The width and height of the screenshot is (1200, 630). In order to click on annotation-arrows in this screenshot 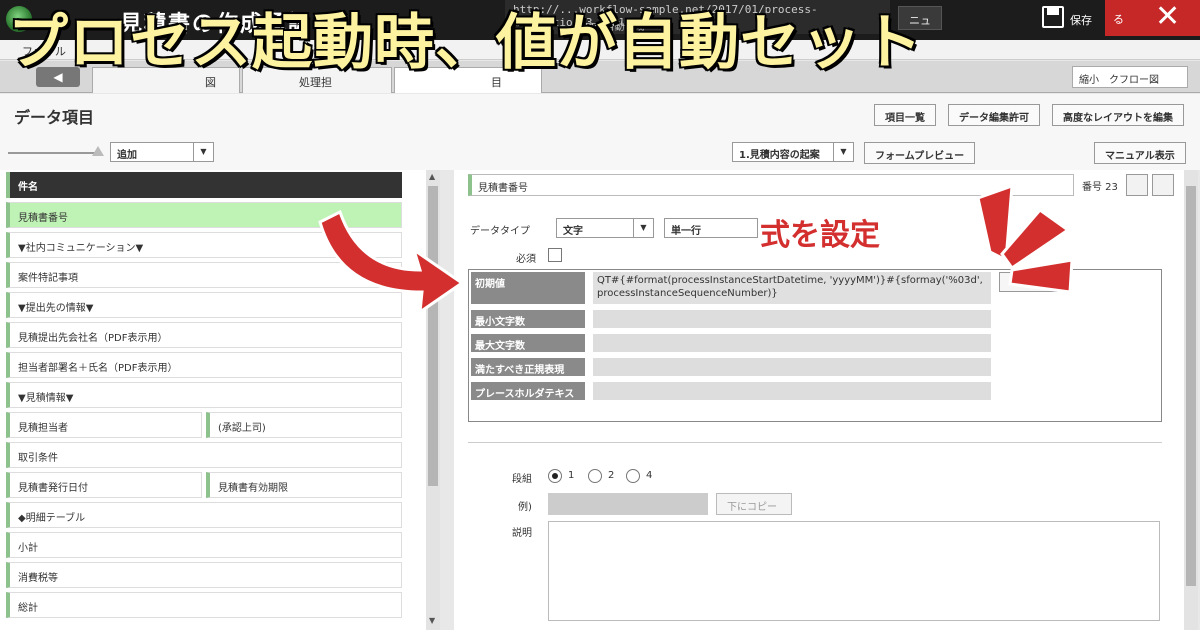, I will do `click(696, 249)`.